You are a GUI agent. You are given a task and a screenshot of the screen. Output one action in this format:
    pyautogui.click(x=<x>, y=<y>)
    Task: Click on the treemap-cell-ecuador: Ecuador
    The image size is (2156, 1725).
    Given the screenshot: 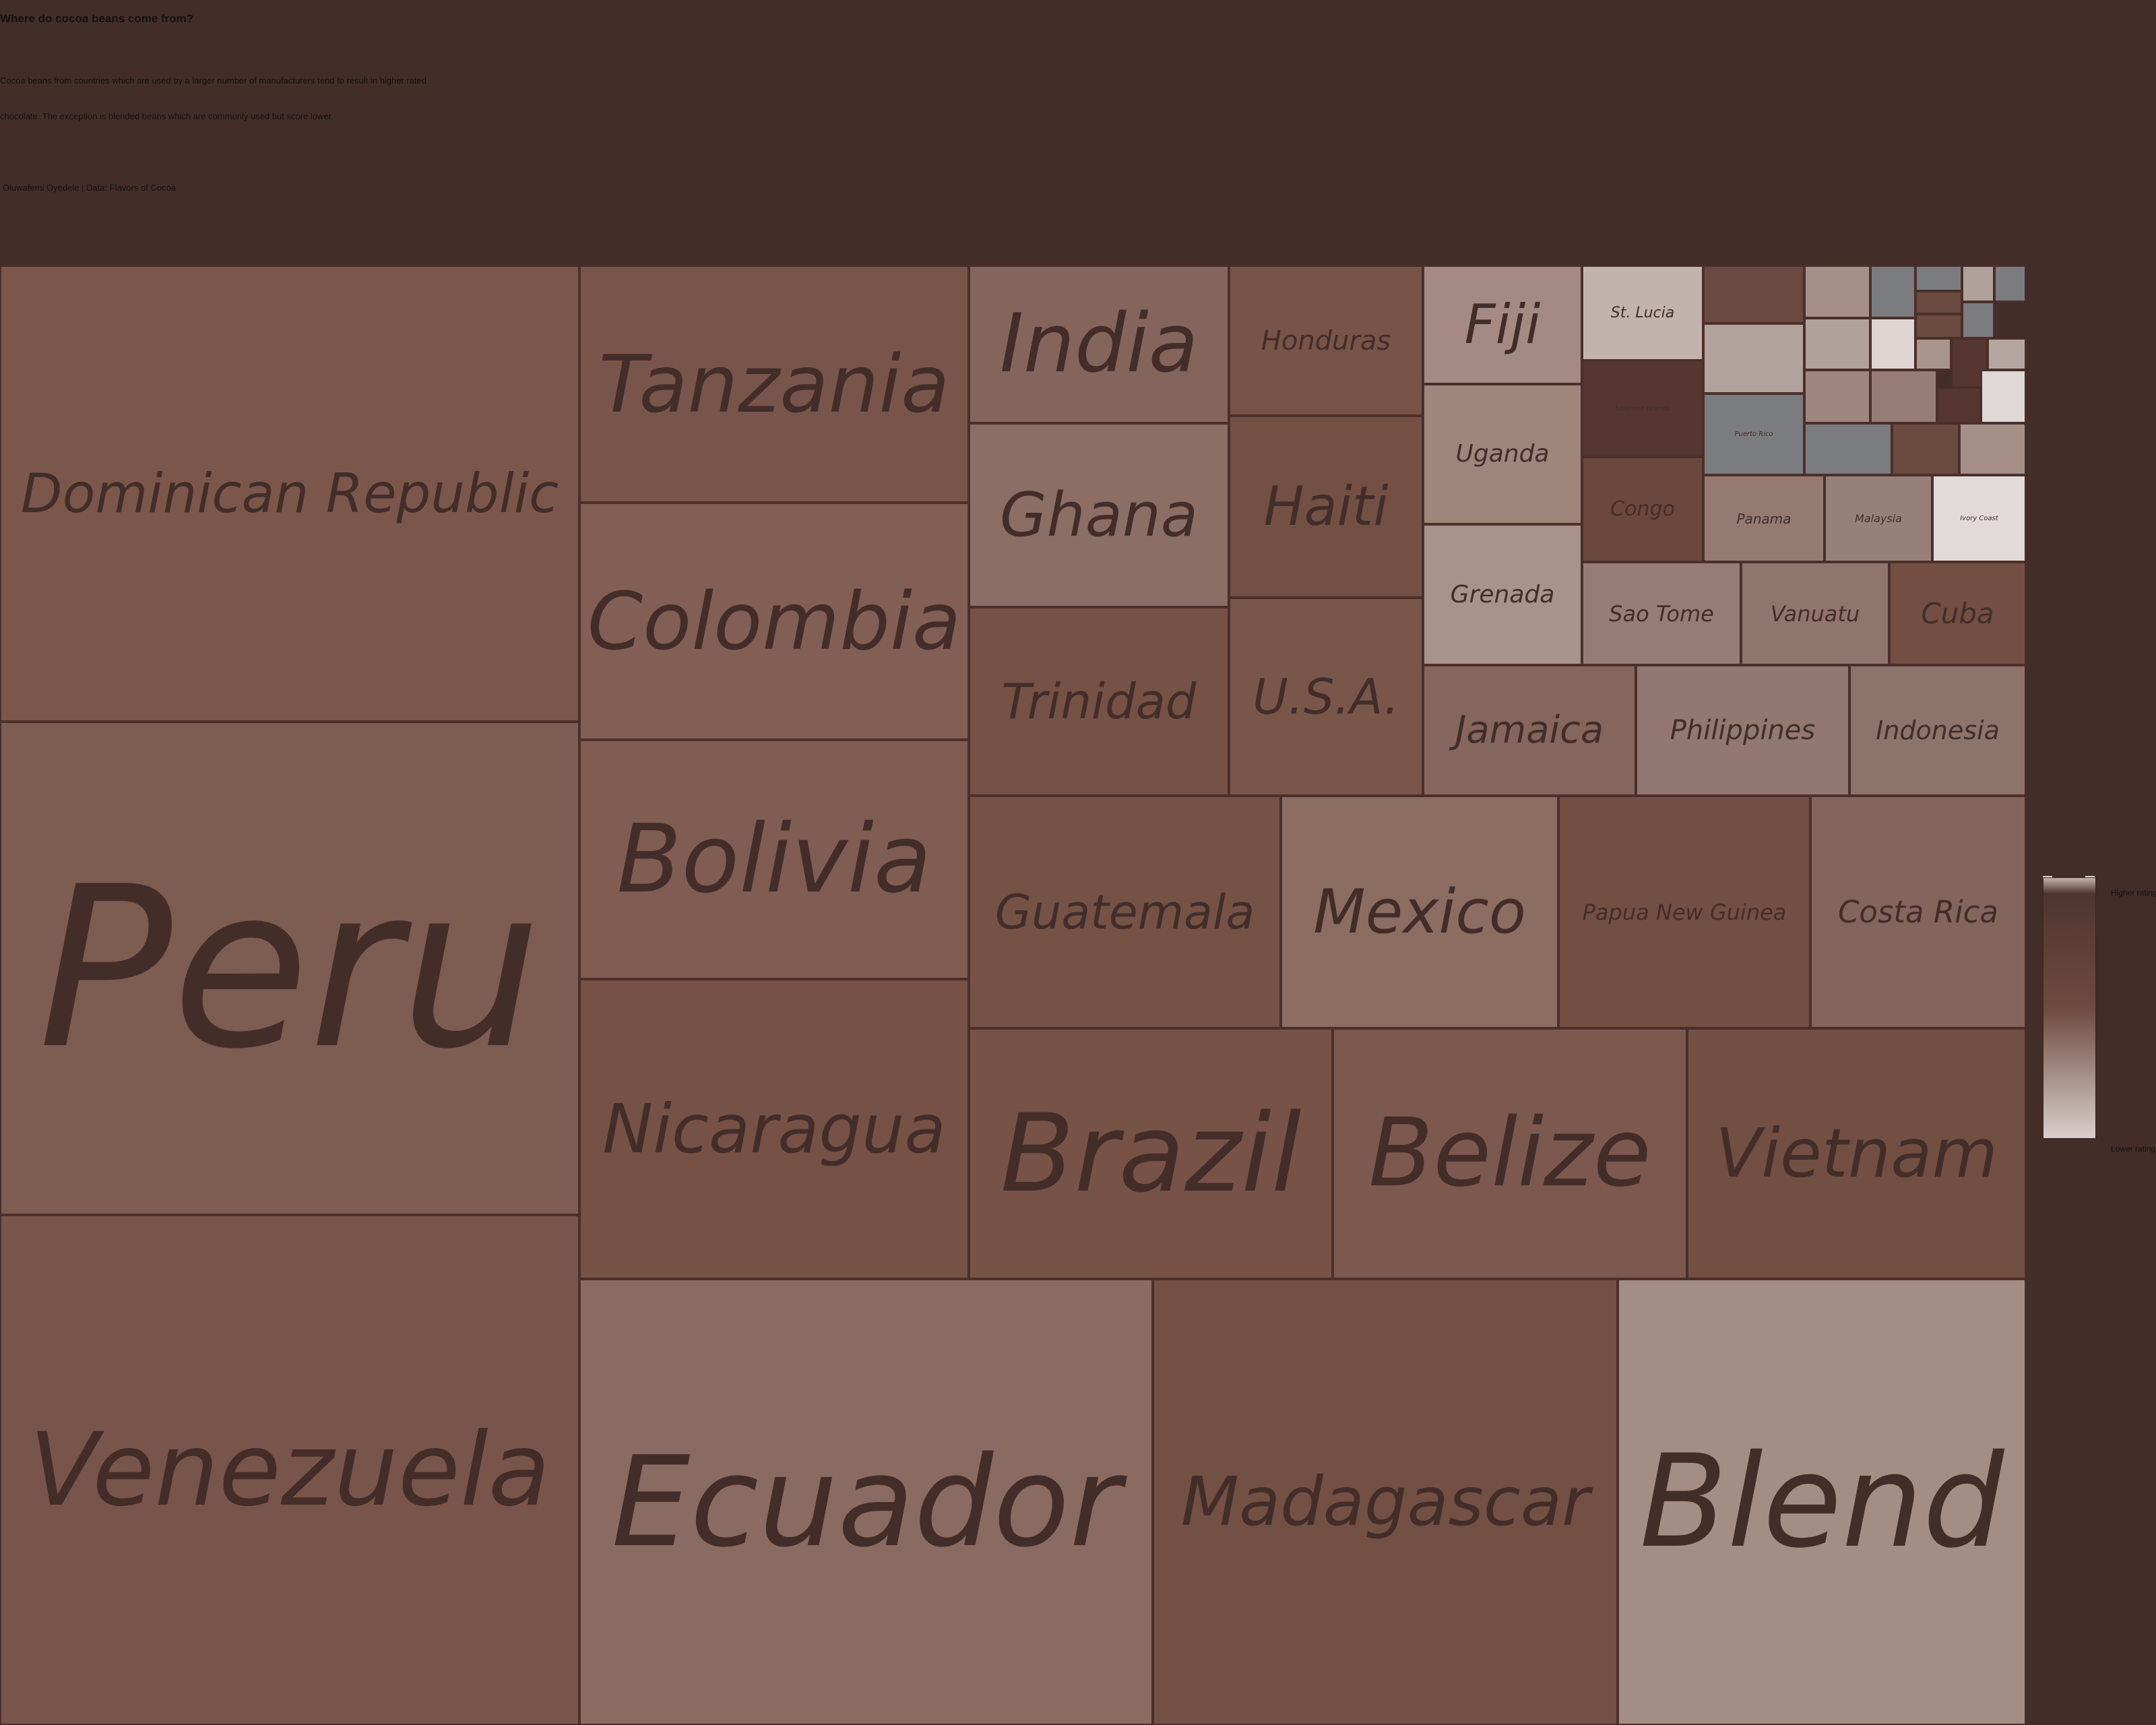 What is the action you would take?
    pyautogui.click(x=866, y=1502)
    